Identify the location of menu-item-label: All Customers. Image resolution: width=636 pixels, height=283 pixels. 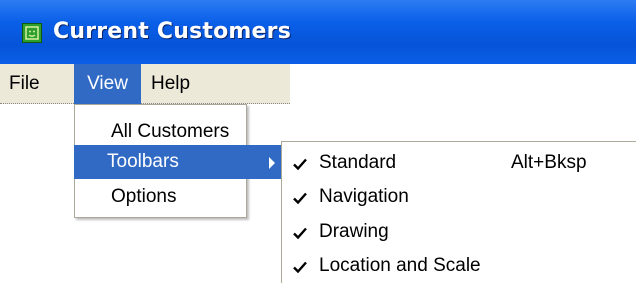
(170, 131).